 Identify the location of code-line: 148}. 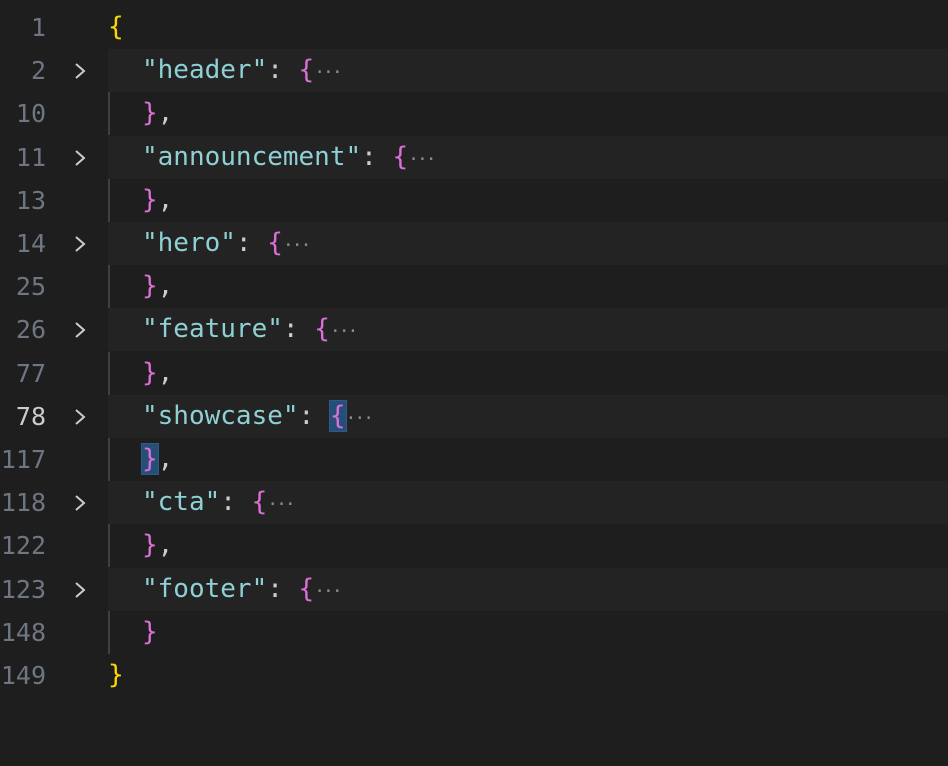
(474, 632).